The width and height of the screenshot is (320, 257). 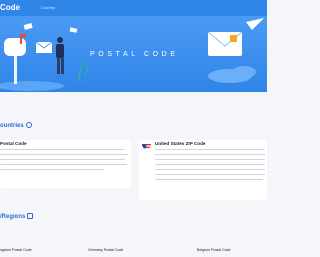 I want to click on countries-section-title: ountries, so click(x=16, y=126).